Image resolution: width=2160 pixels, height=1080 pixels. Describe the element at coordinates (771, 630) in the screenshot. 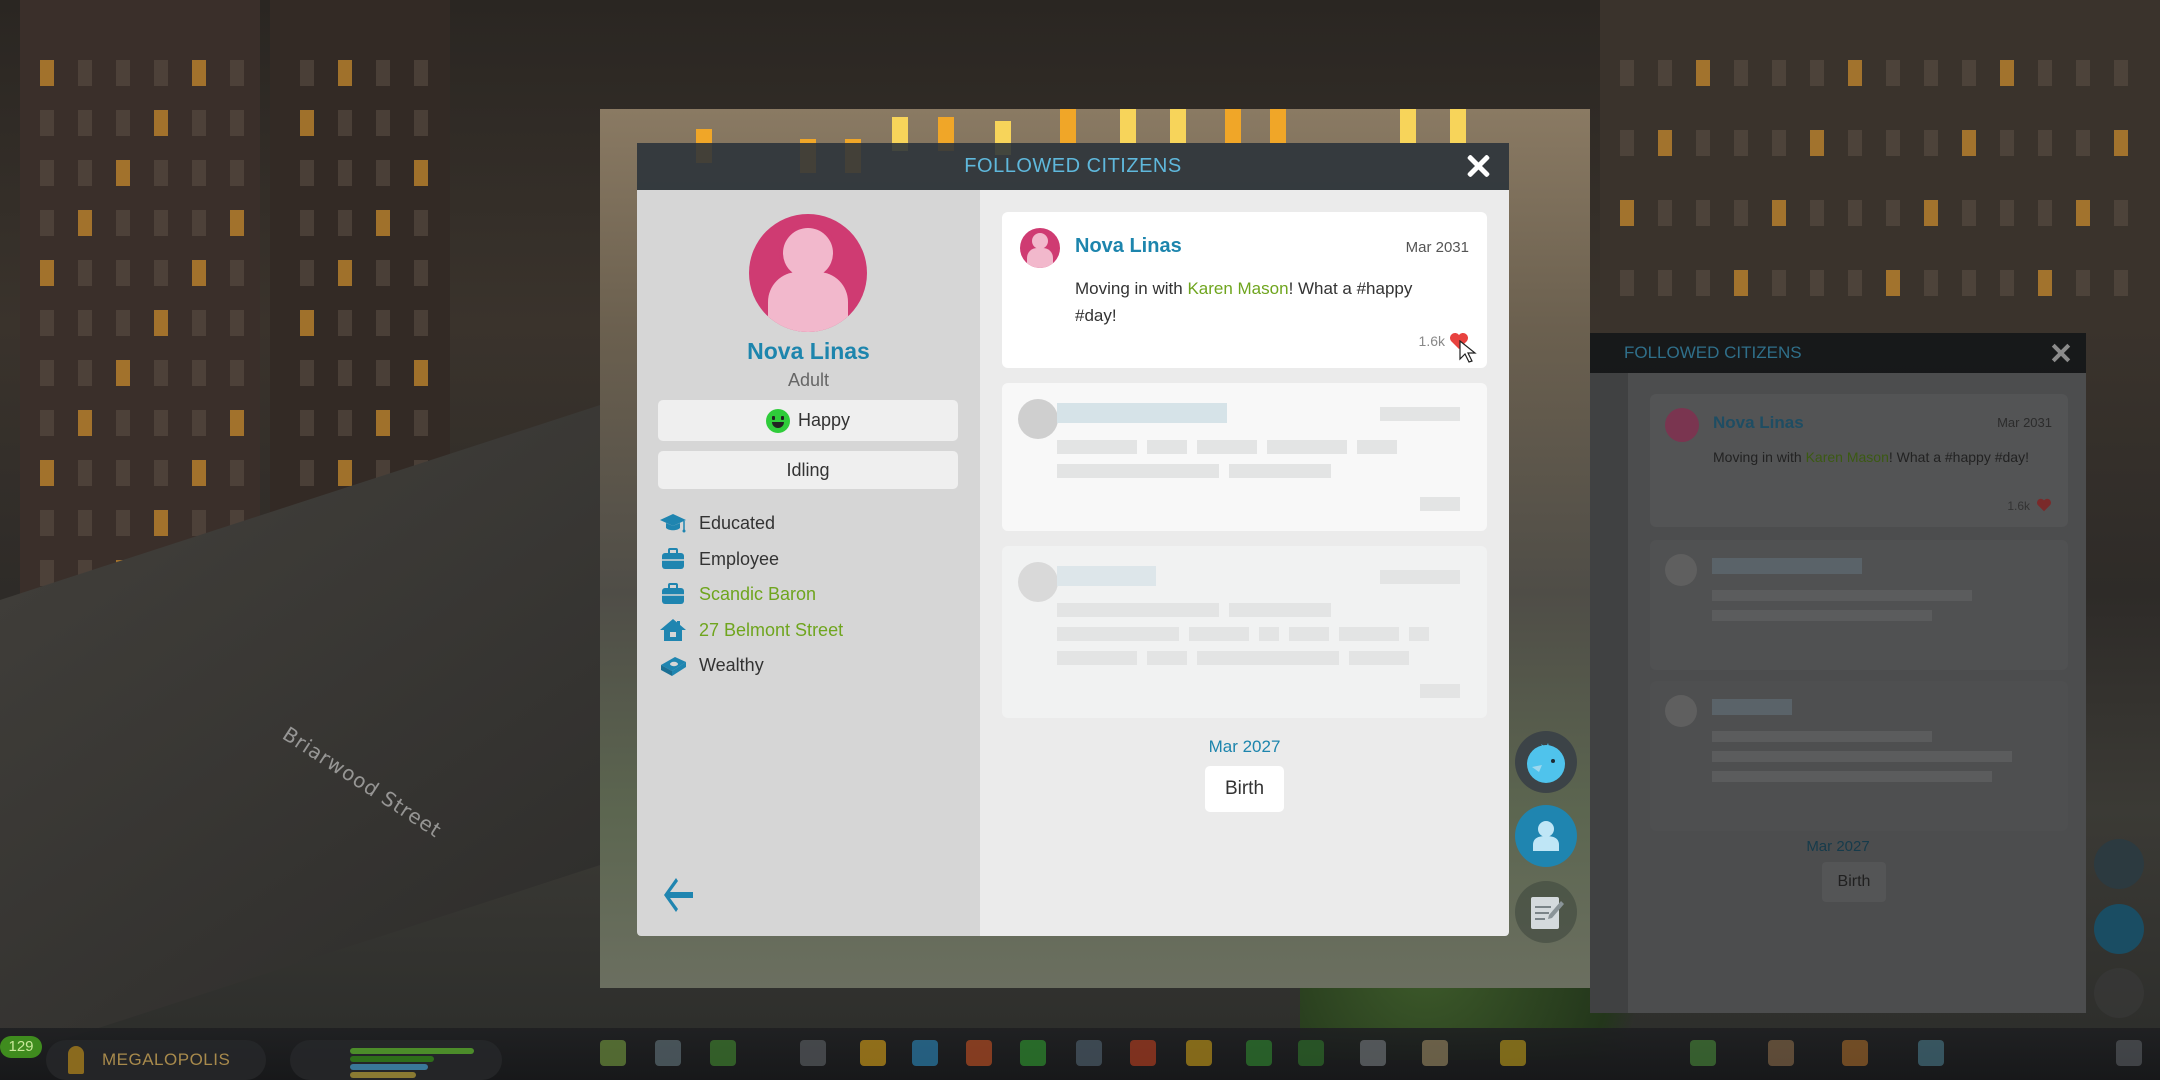

I see `home-link: 27 Belmont Street` at that location.